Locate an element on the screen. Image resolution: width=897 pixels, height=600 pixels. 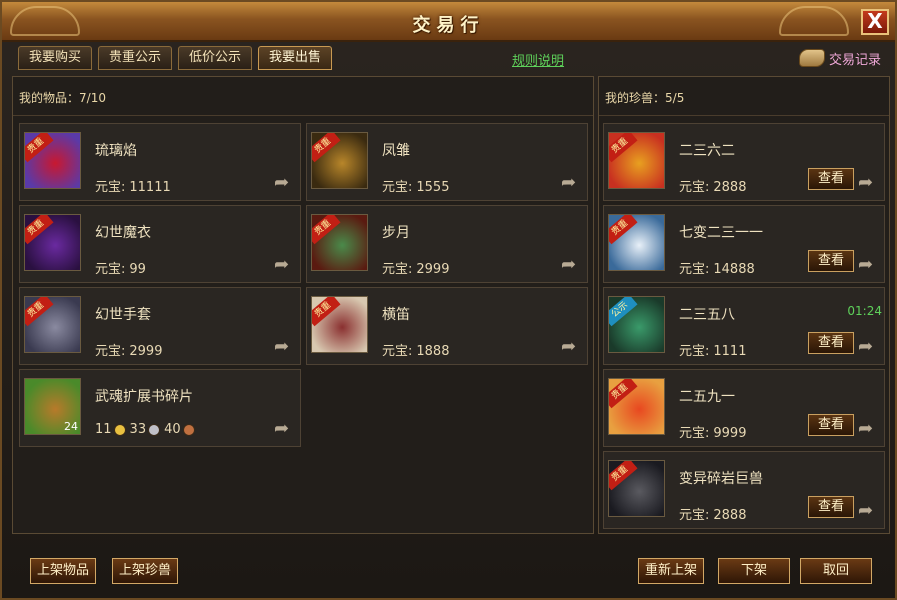
tab-lowprice-notice: 低价公示 is located at coordinates (215, 58).